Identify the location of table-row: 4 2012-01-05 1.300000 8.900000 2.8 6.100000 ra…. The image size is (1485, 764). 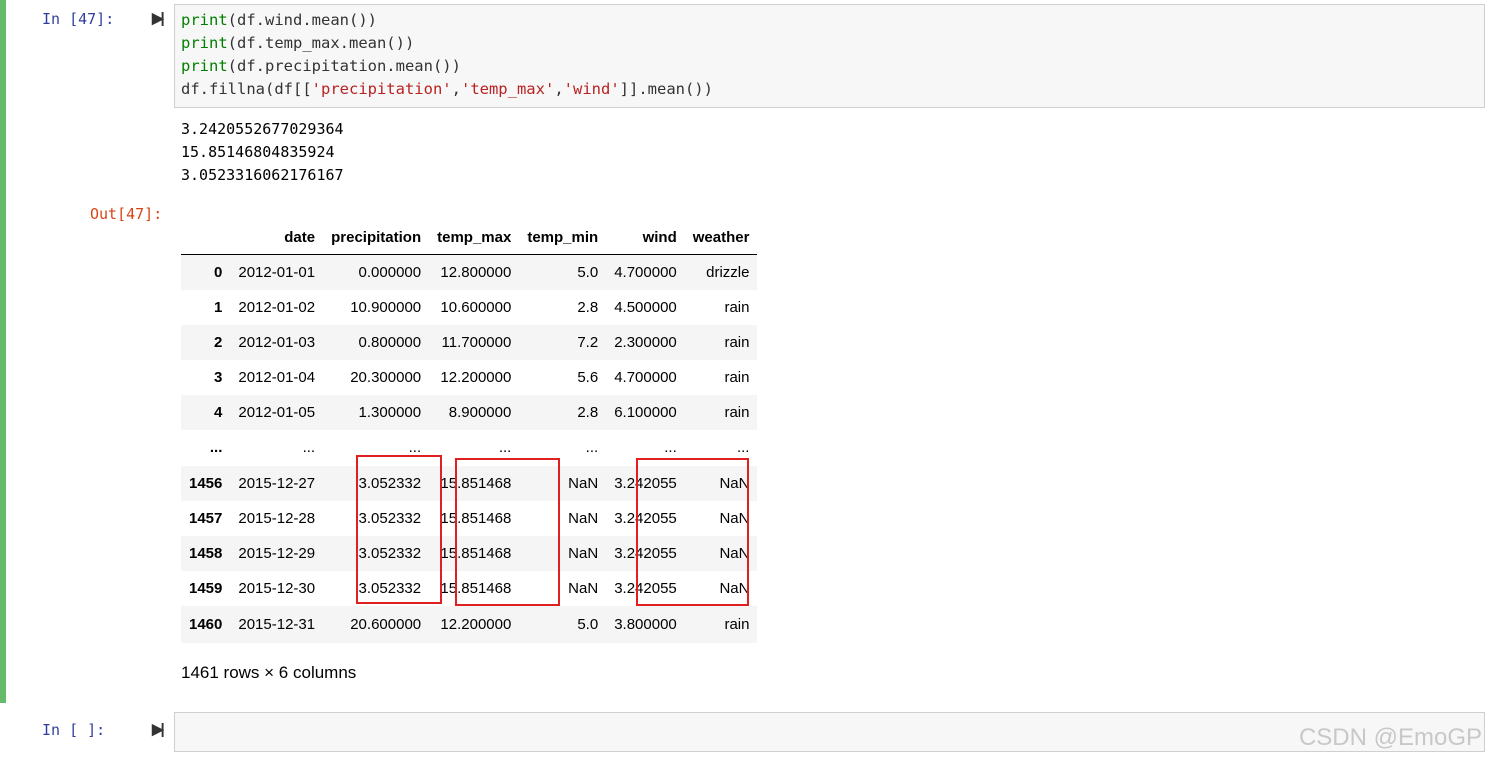
(469, 412).